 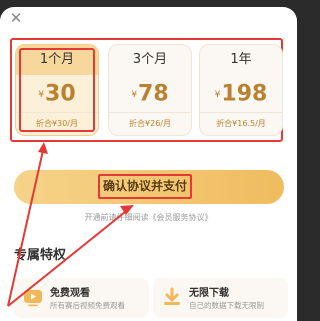 I want to click on privilege-desc: 所有赛后视频免费观看, so click(x=87, y=305).